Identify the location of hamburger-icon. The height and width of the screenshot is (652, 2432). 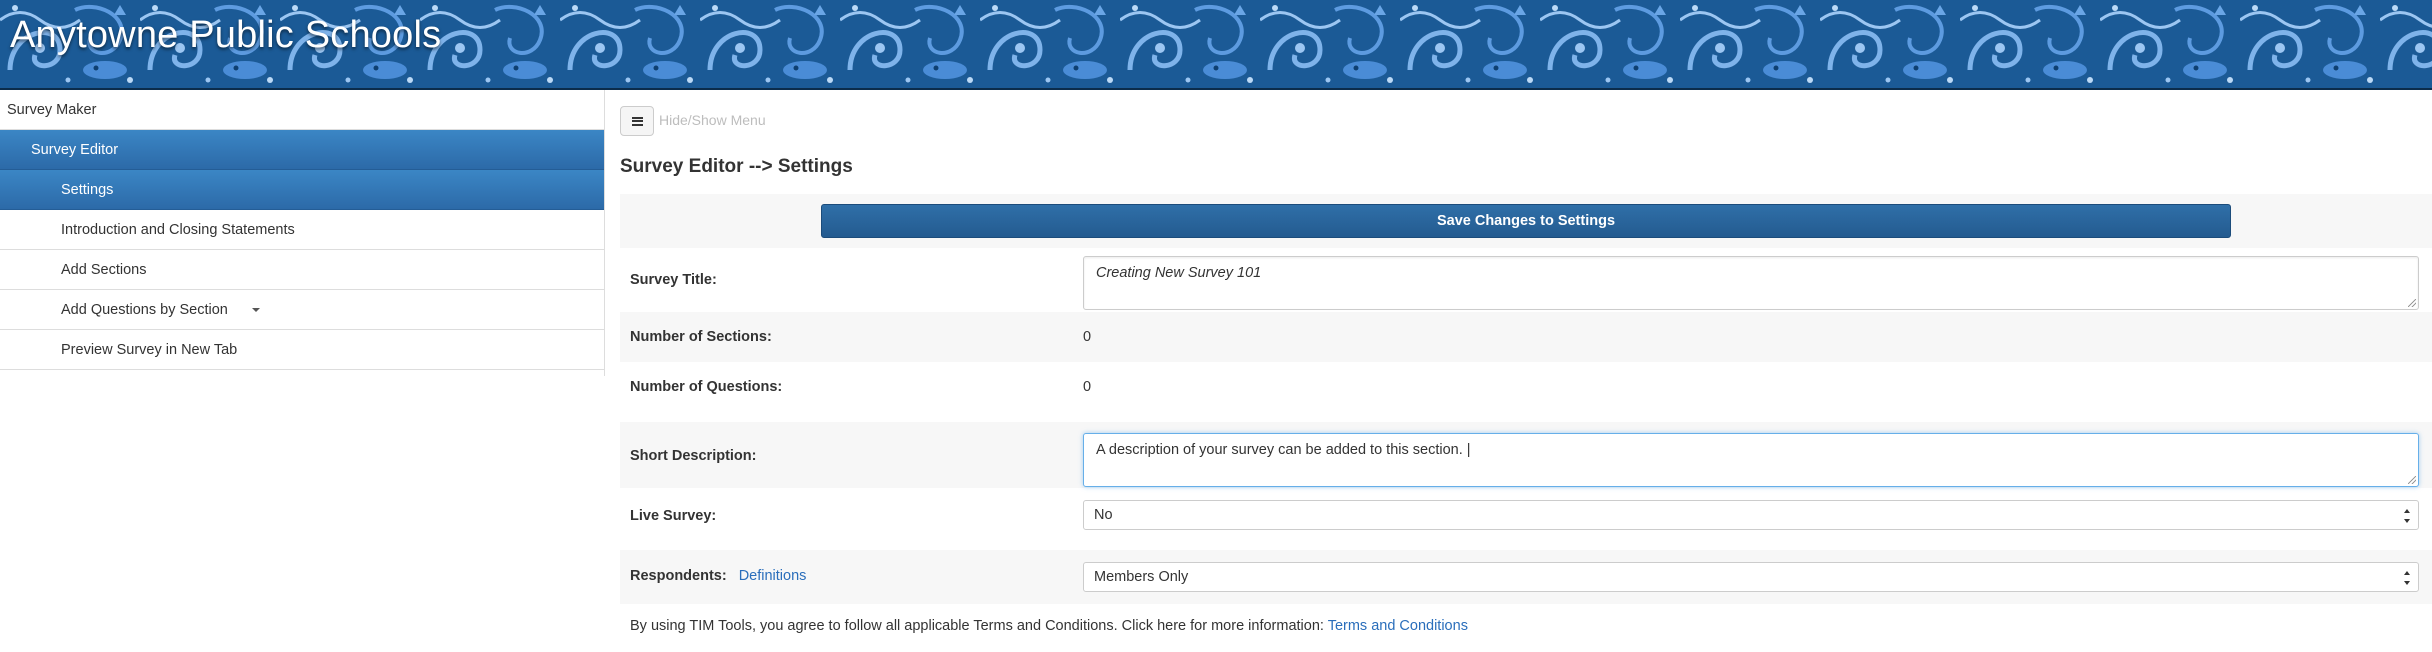
(637, 121).